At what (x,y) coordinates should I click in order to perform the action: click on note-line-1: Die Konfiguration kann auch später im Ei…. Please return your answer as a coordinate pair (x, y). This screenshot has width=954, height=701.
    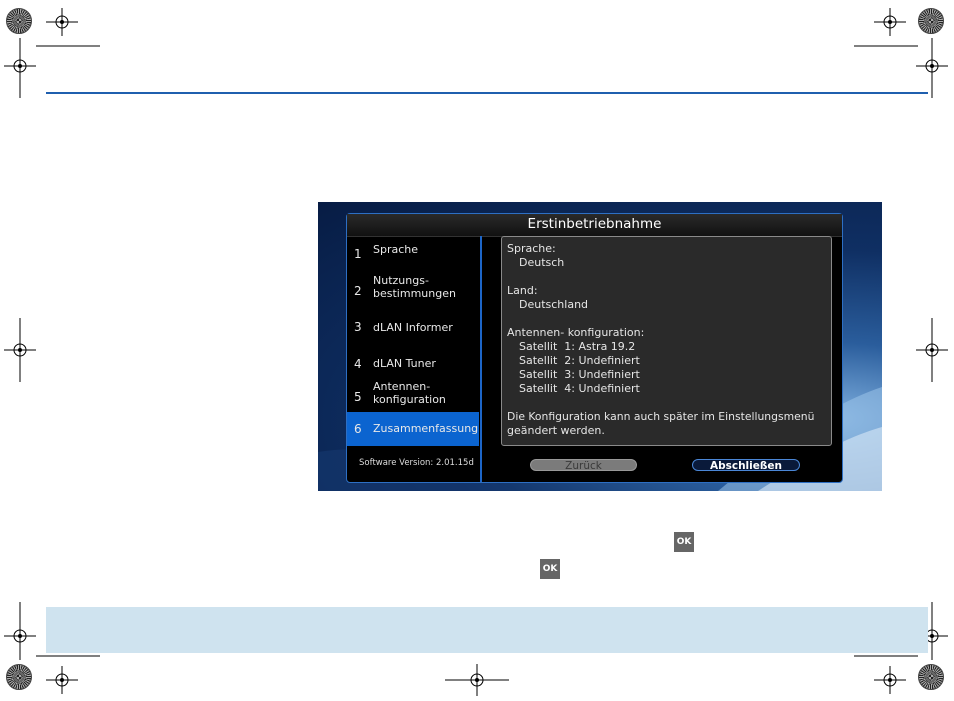
    Looking at the image, I should click on (661, 416).